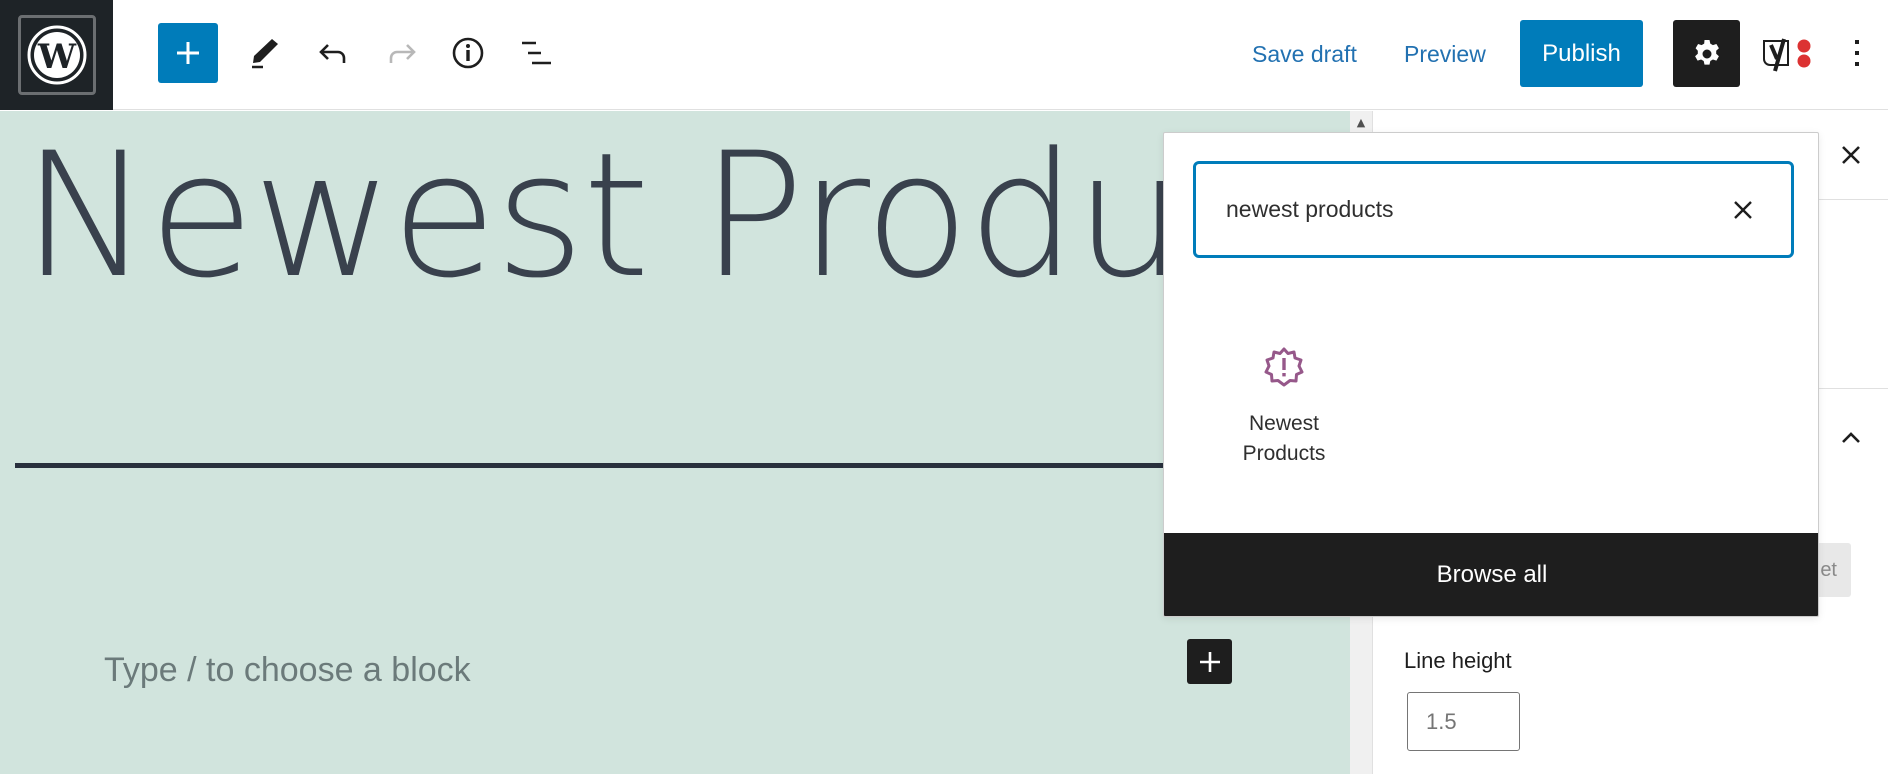  I want to click on browse-all-button: Browse all, so click(1491, 574).